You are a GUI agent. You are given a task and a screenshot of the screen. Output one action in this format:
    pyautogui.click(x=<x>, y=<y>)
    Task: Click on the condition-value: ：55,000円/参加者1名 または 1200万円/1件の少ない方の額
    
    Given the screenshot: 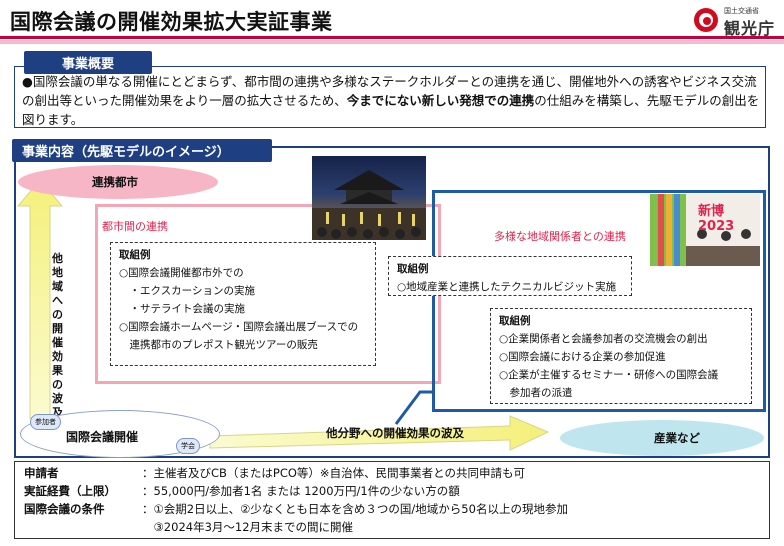 What is the action you would take?
    pyautogui.click(x=301, y=491)
    